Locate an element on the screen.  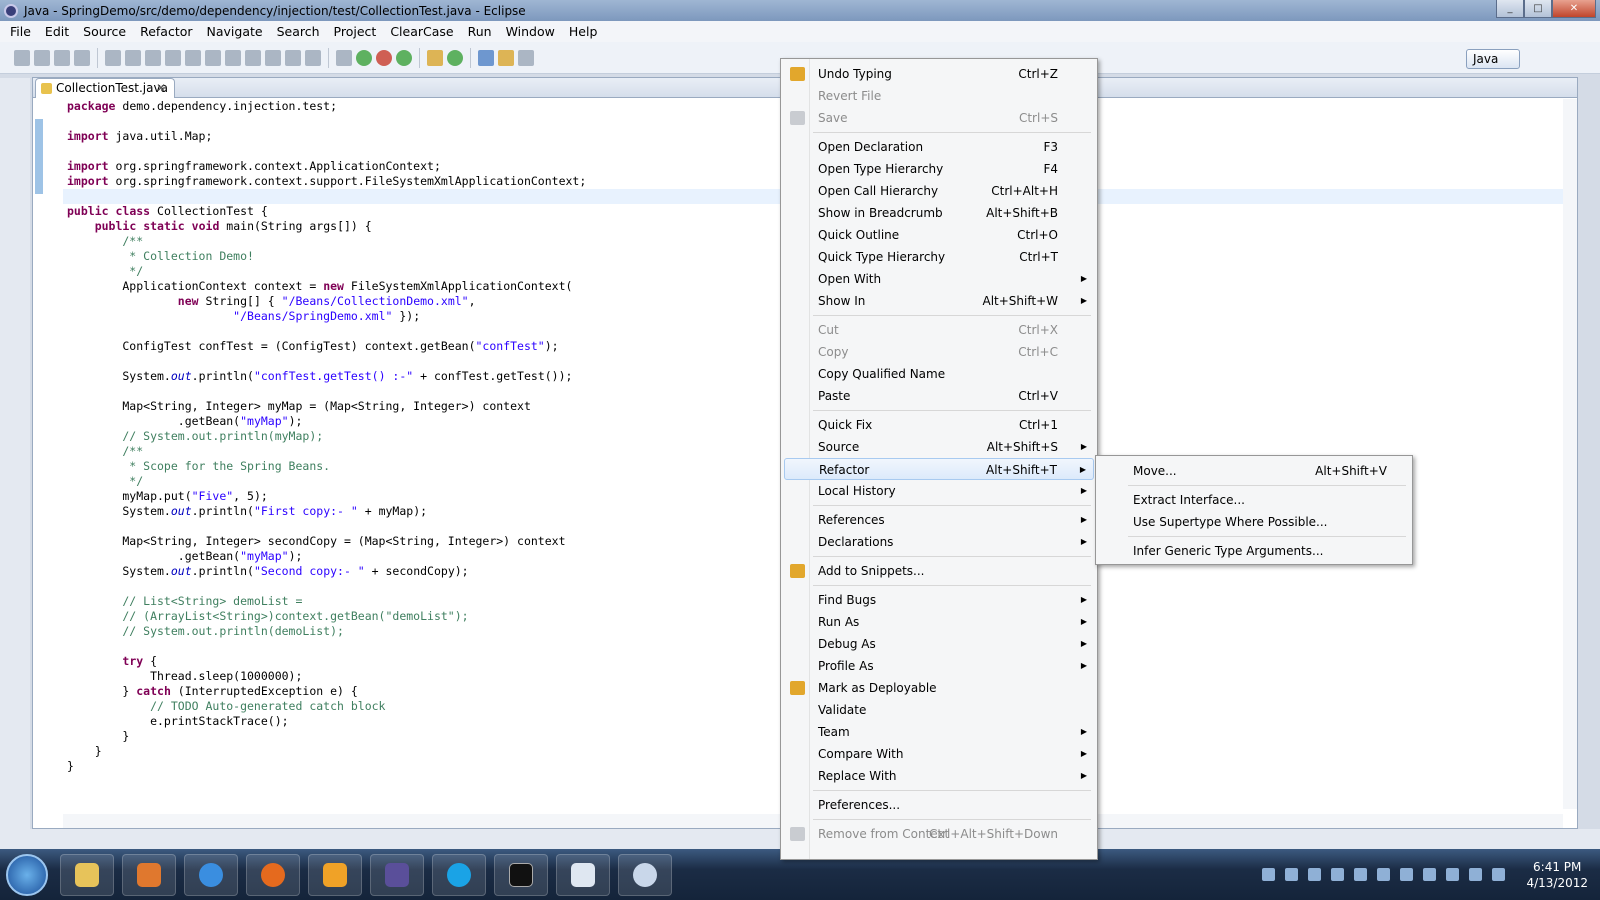
menu-item-refactor: Refactor Alt+Shift+T ▶ is located at coordinates (939, 469).